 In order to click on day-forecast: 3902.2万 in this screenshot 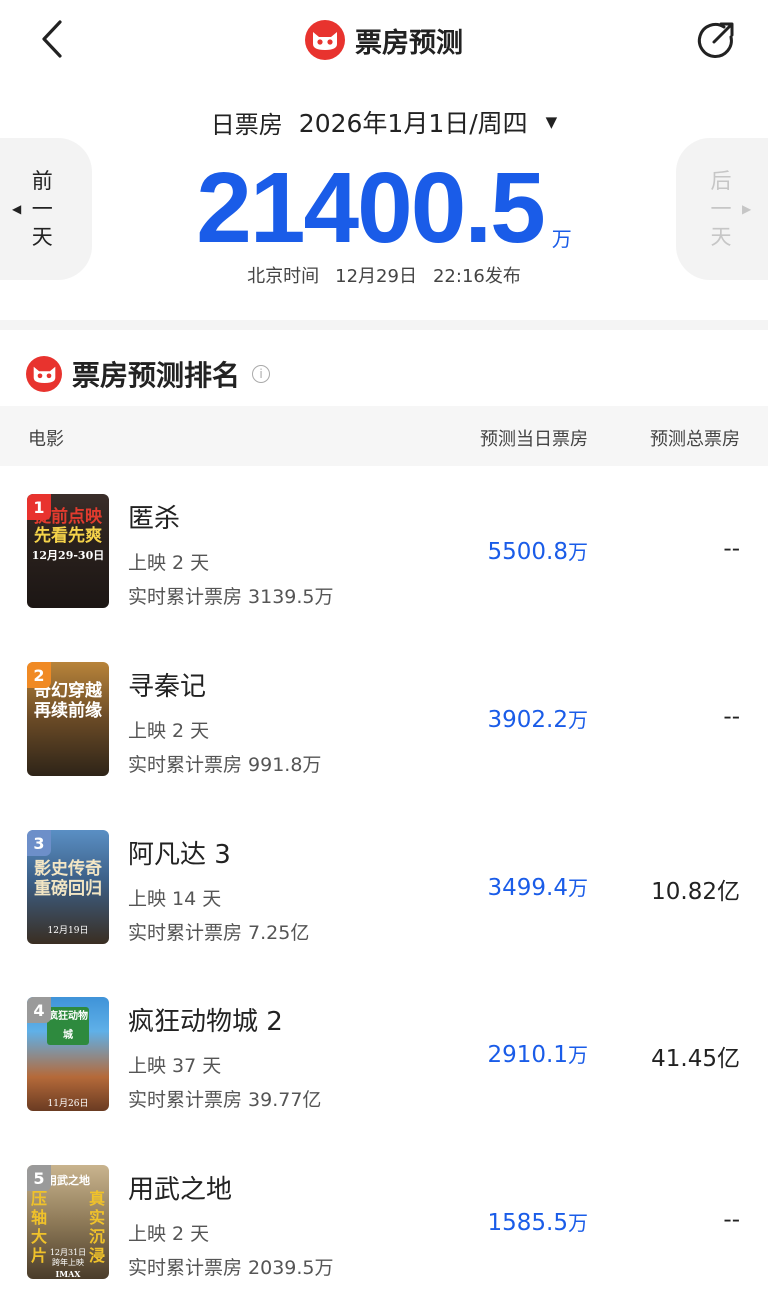, I will do `click(538, 718)`.